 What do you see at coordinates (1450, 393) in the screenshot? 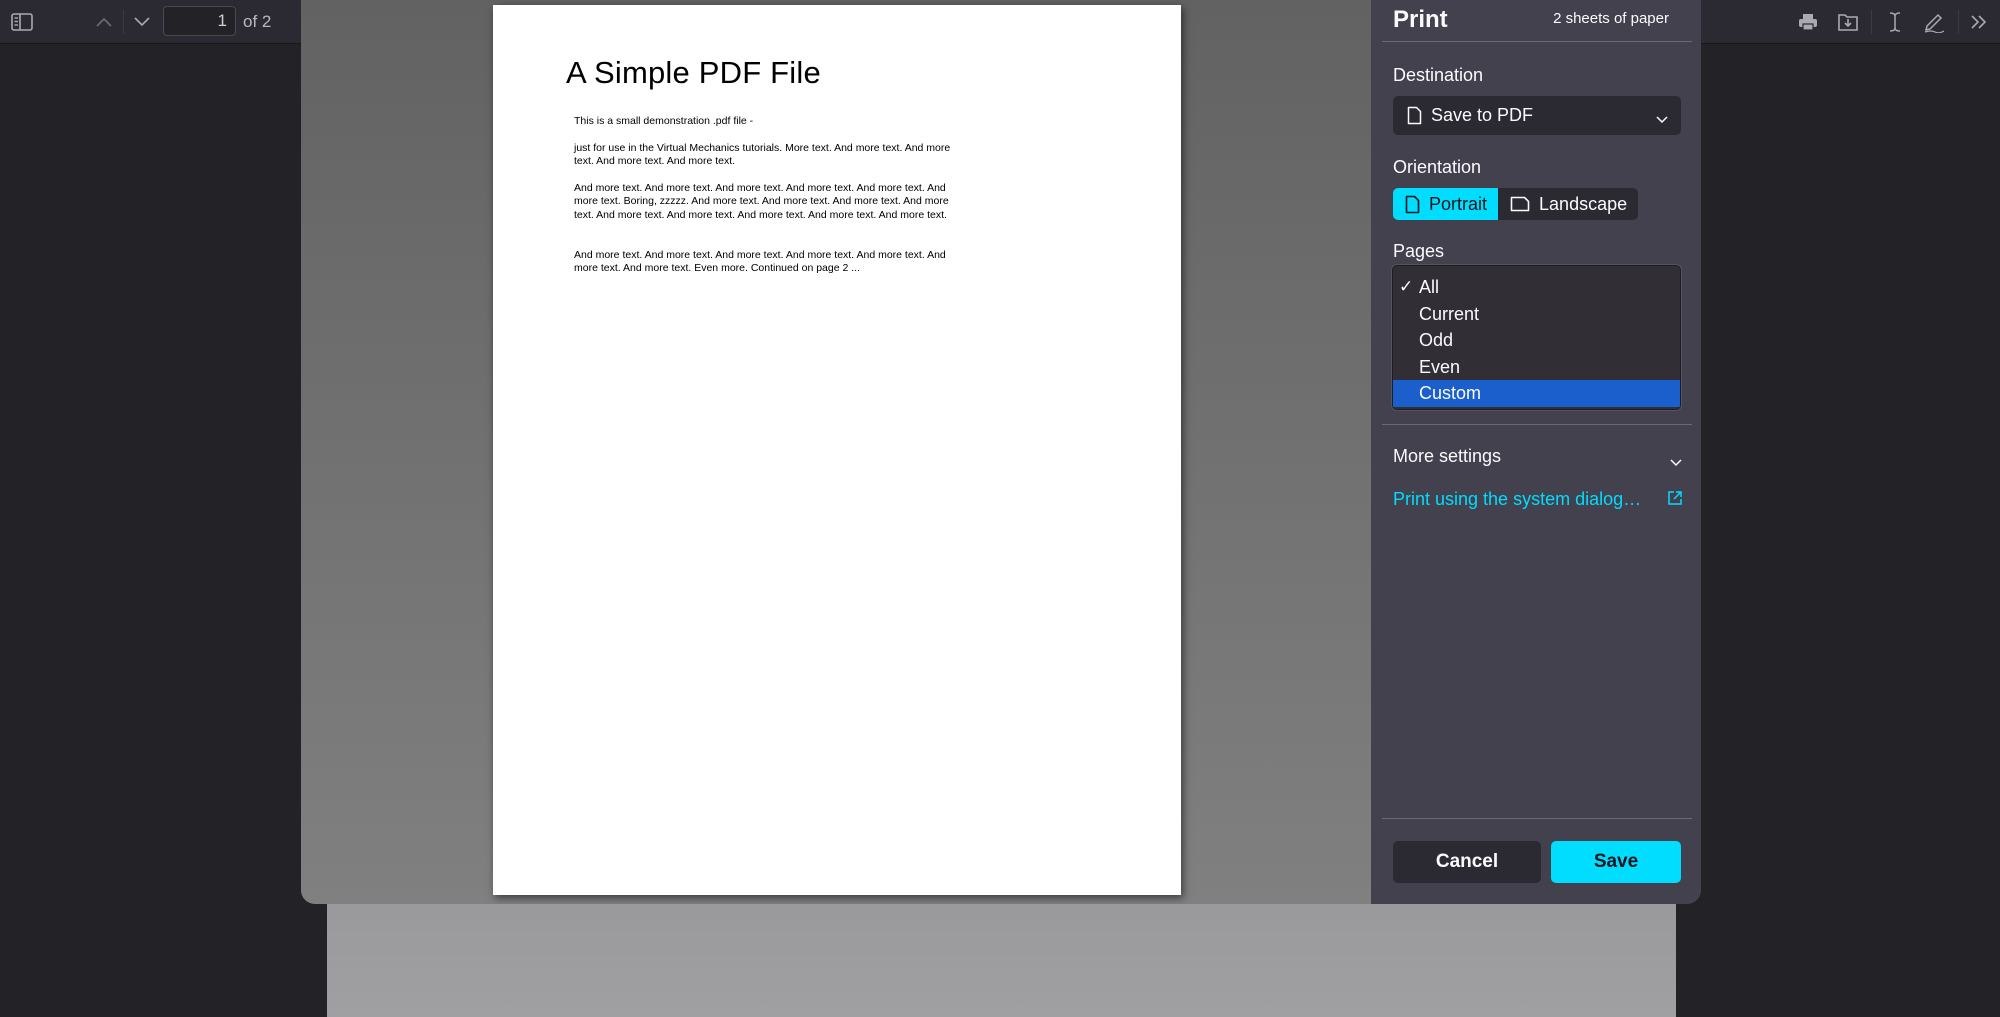
I see `pages-option-label: Custom` at bounding box center [1450, 393].